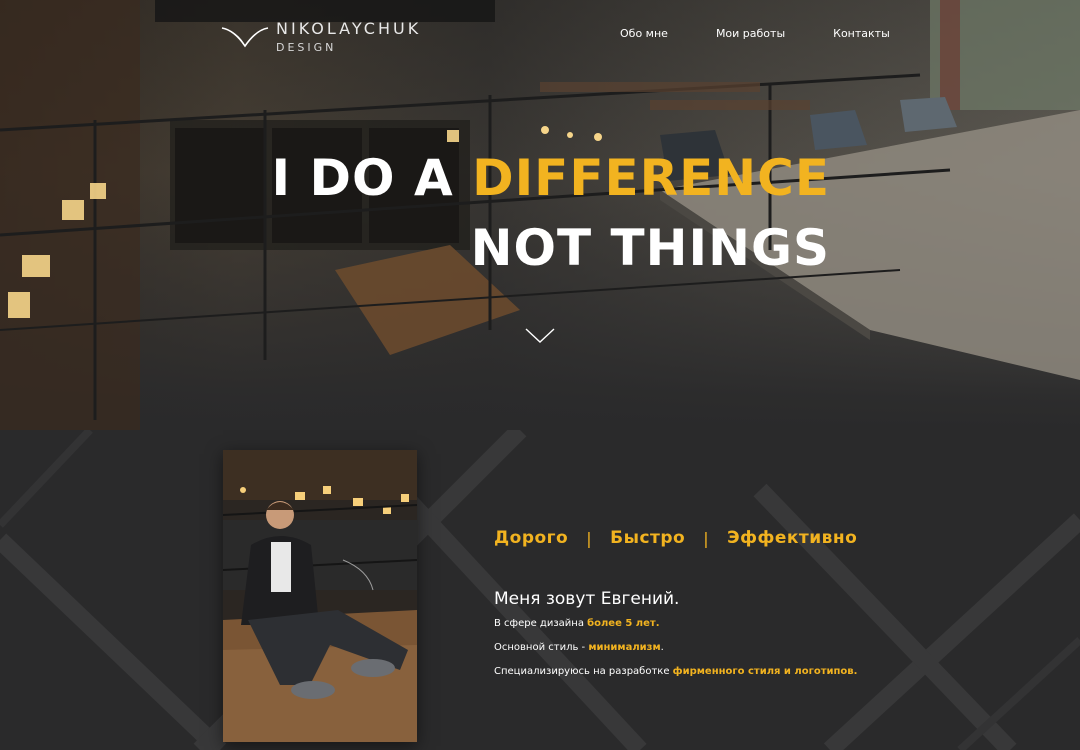  Describe the element at coordinates (650, 248) in the screenshot. I see `headline-line-2: NOT THINGS` at that location.